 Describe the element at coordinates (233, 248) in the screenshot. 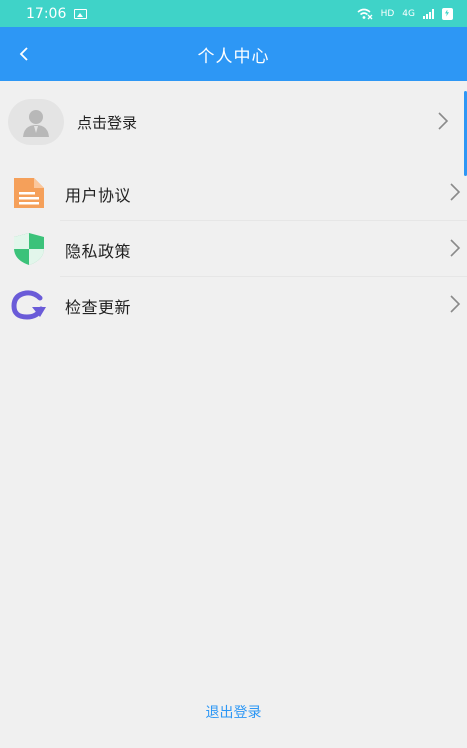

I see `menu-item-privacy-policy: 隐私政策` at that location.